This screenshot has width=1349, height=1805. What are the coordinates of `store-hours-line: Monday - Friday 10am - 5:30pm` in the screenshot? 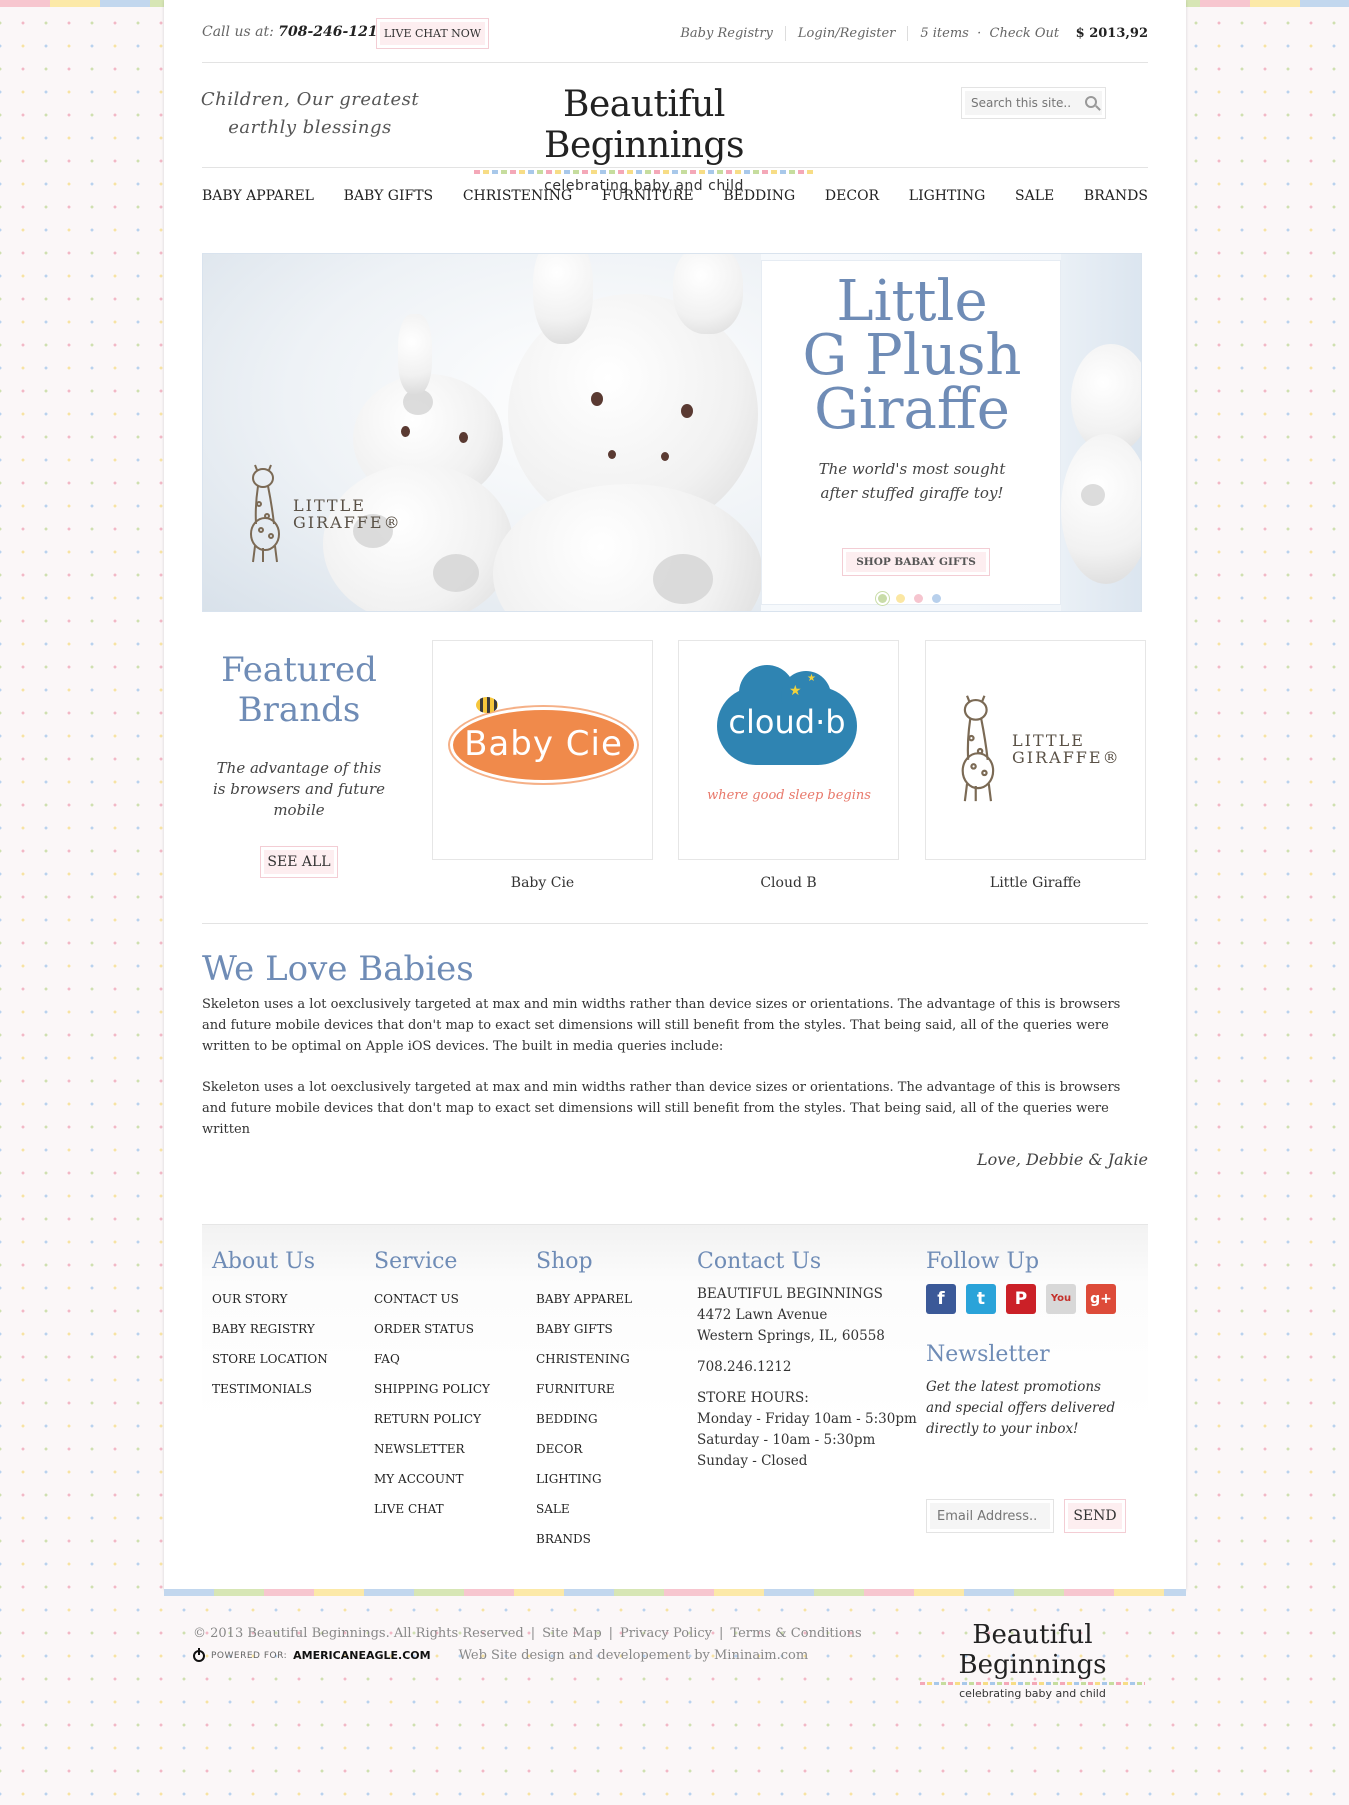 It's located at (807, 1419).